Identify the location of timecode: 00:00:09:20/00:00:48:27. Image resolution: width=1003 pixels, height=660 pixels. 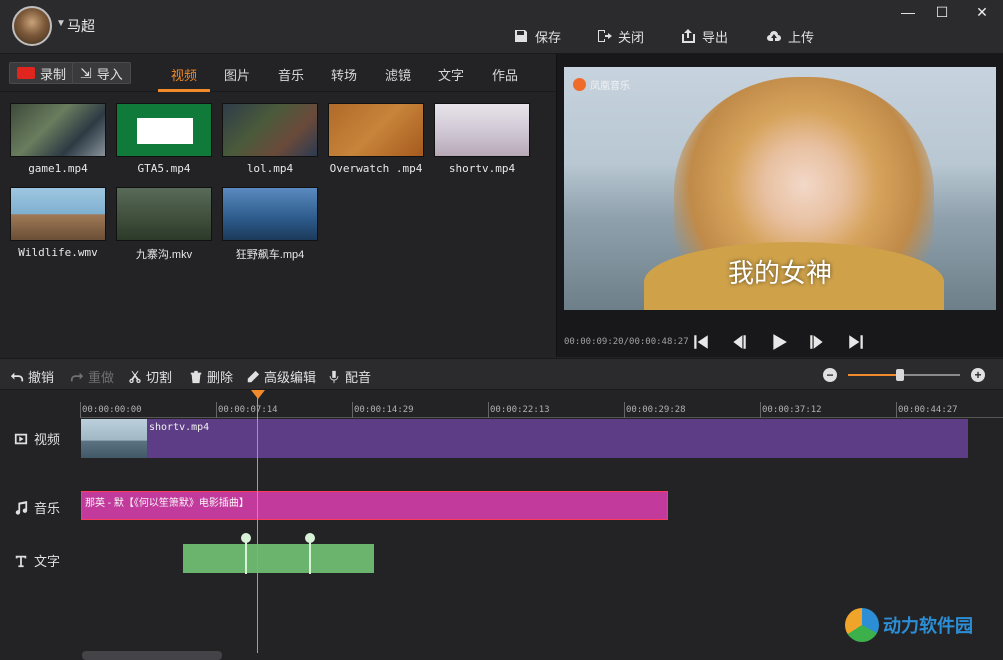
(626, 342).